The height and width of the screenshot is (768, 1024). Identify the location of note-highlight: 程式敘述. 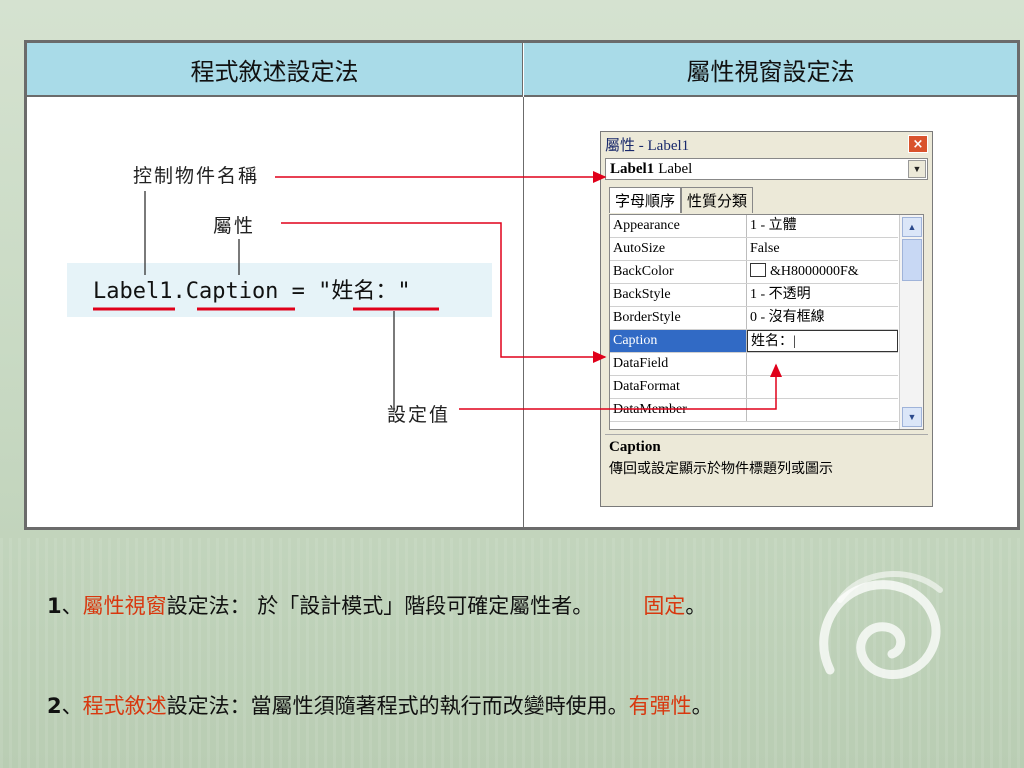
(124, 706).